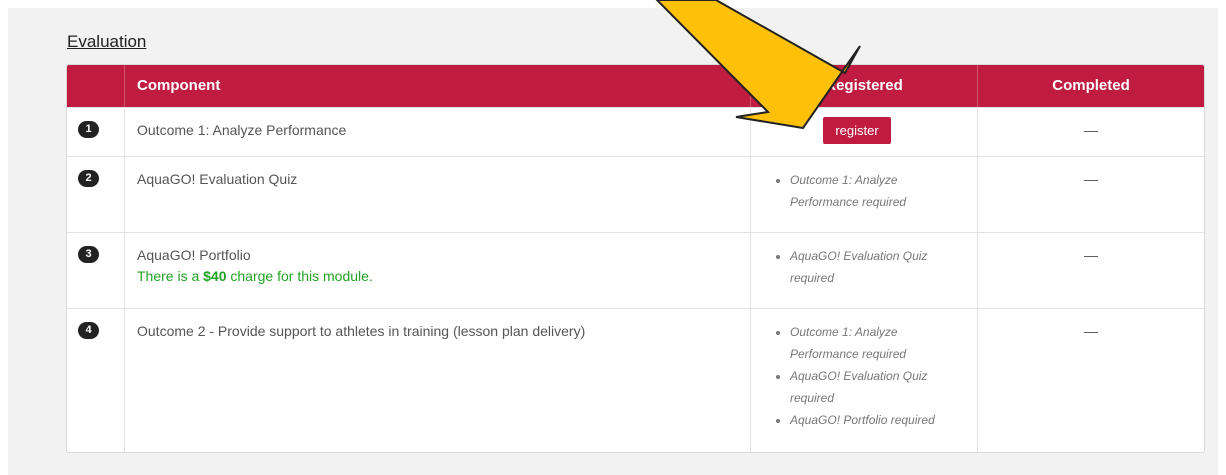 The height and width of the screenshot is (475, 1226). I want to click on requirements-list: Outcome 1: Analyze Performance required, so click(871, 191).